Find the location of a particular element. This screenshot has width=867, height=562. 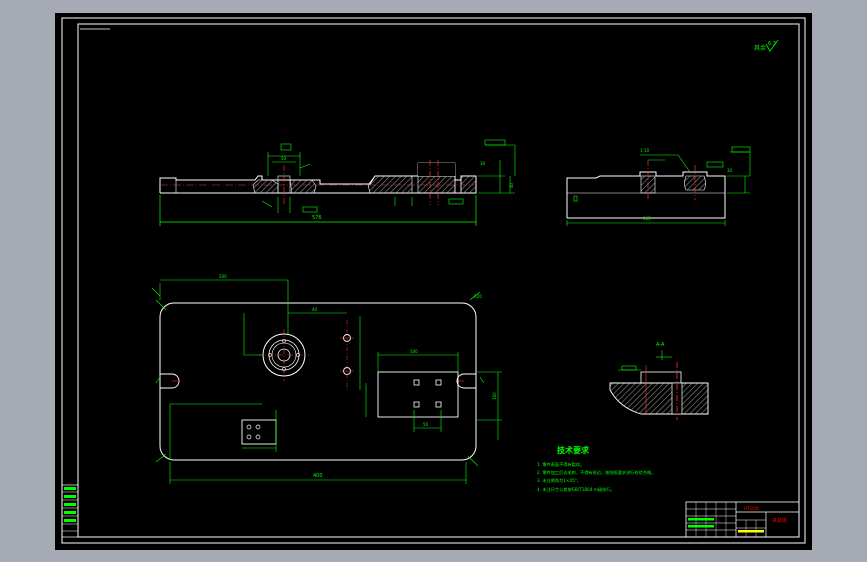

plan-height: 160 is located at coordinates (494, 396).